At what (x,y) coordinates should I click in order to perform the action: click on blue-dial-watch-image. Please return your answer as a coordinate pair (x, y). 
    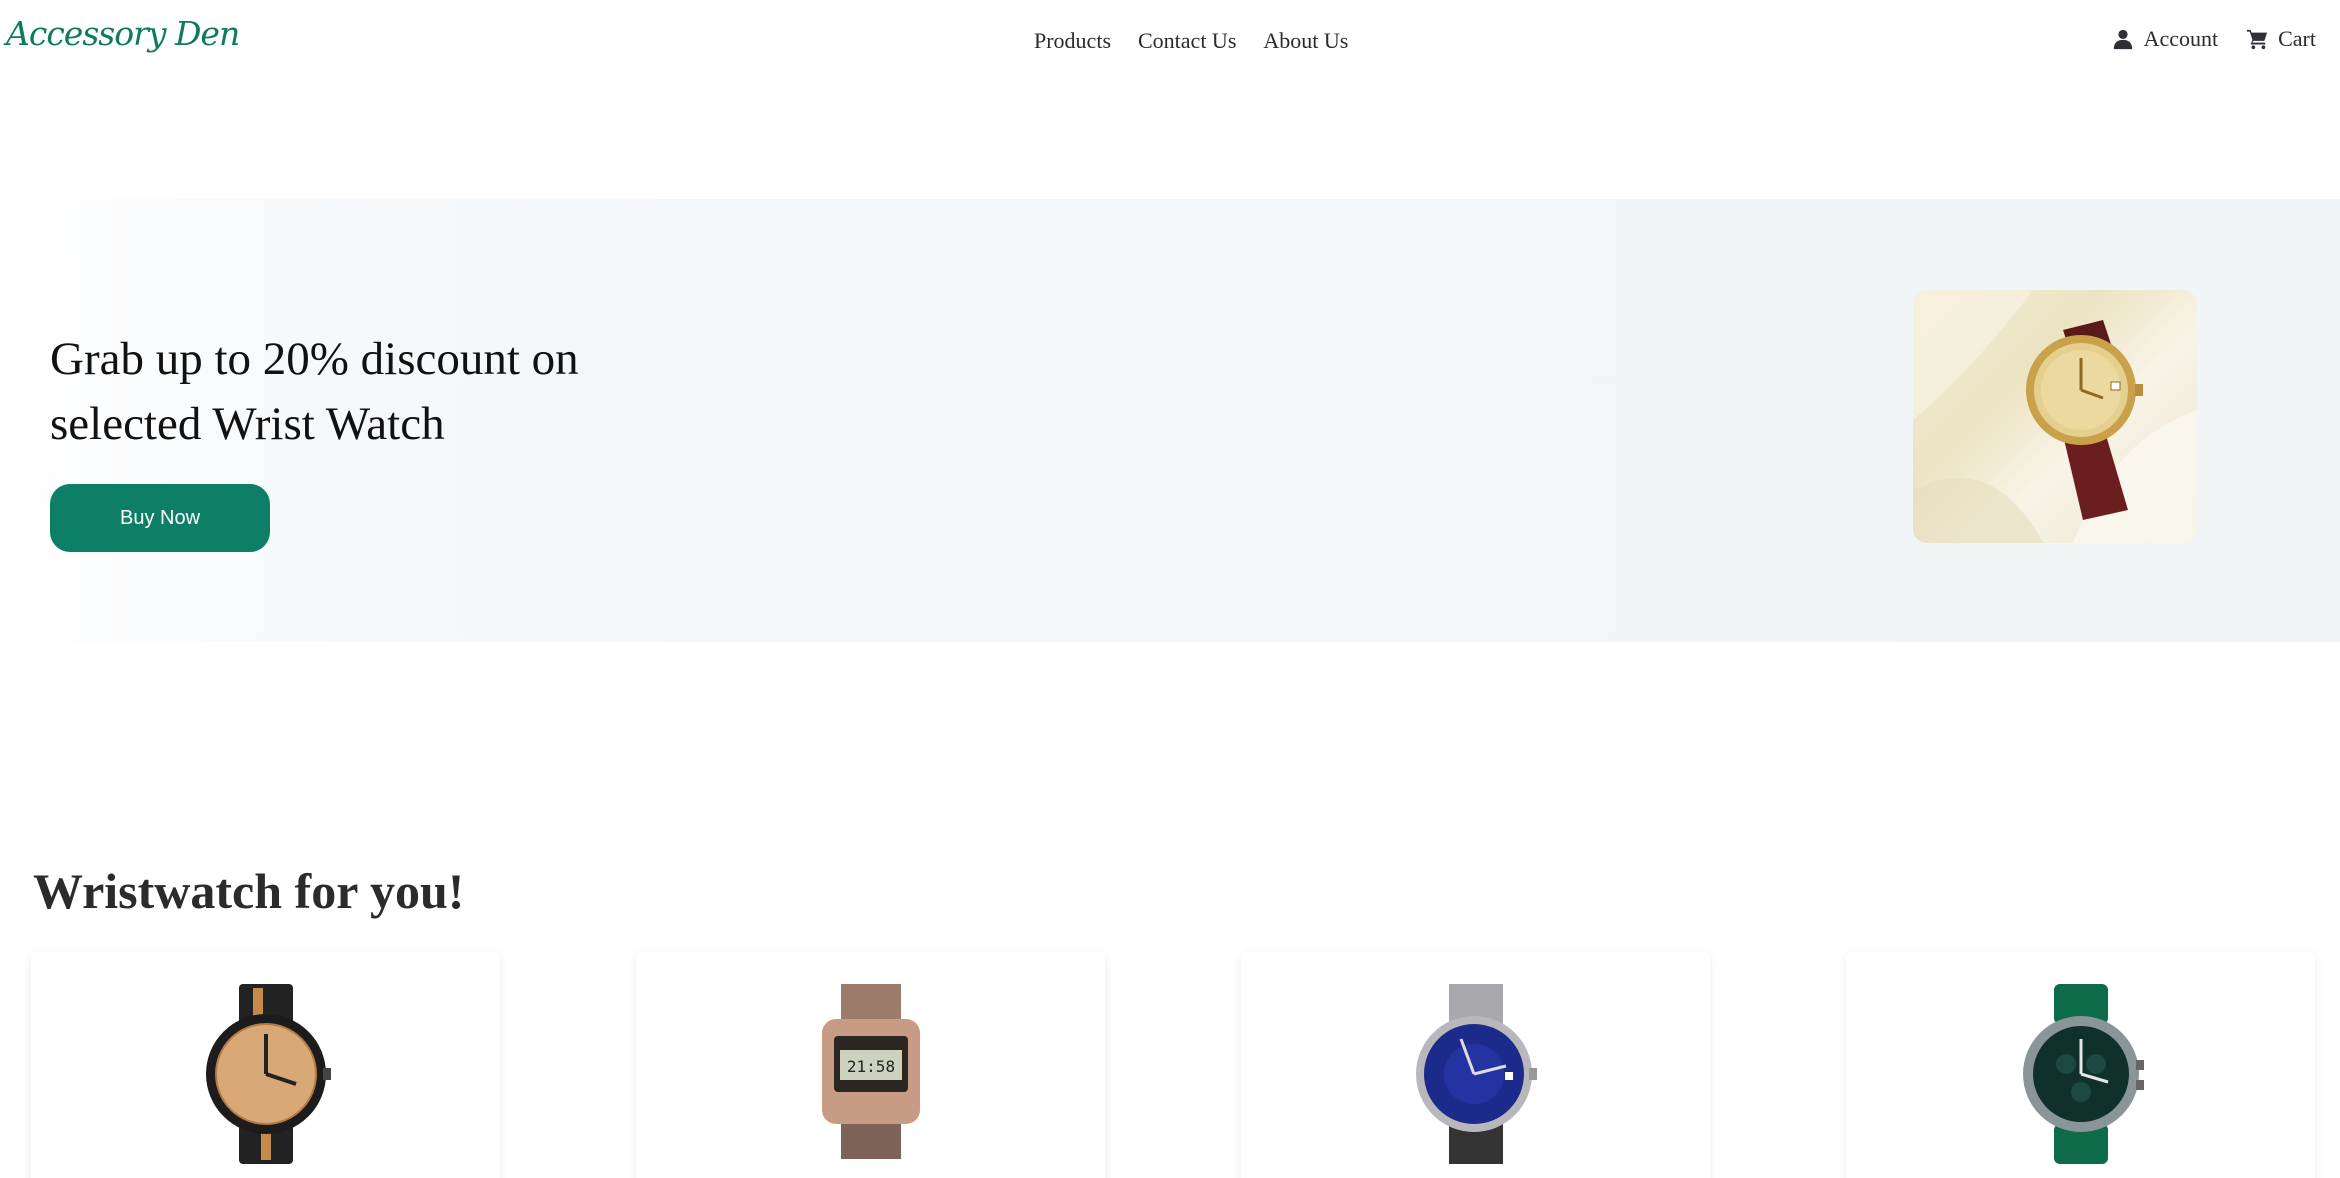
    Looking at the image, I should click on (1476, 1074).